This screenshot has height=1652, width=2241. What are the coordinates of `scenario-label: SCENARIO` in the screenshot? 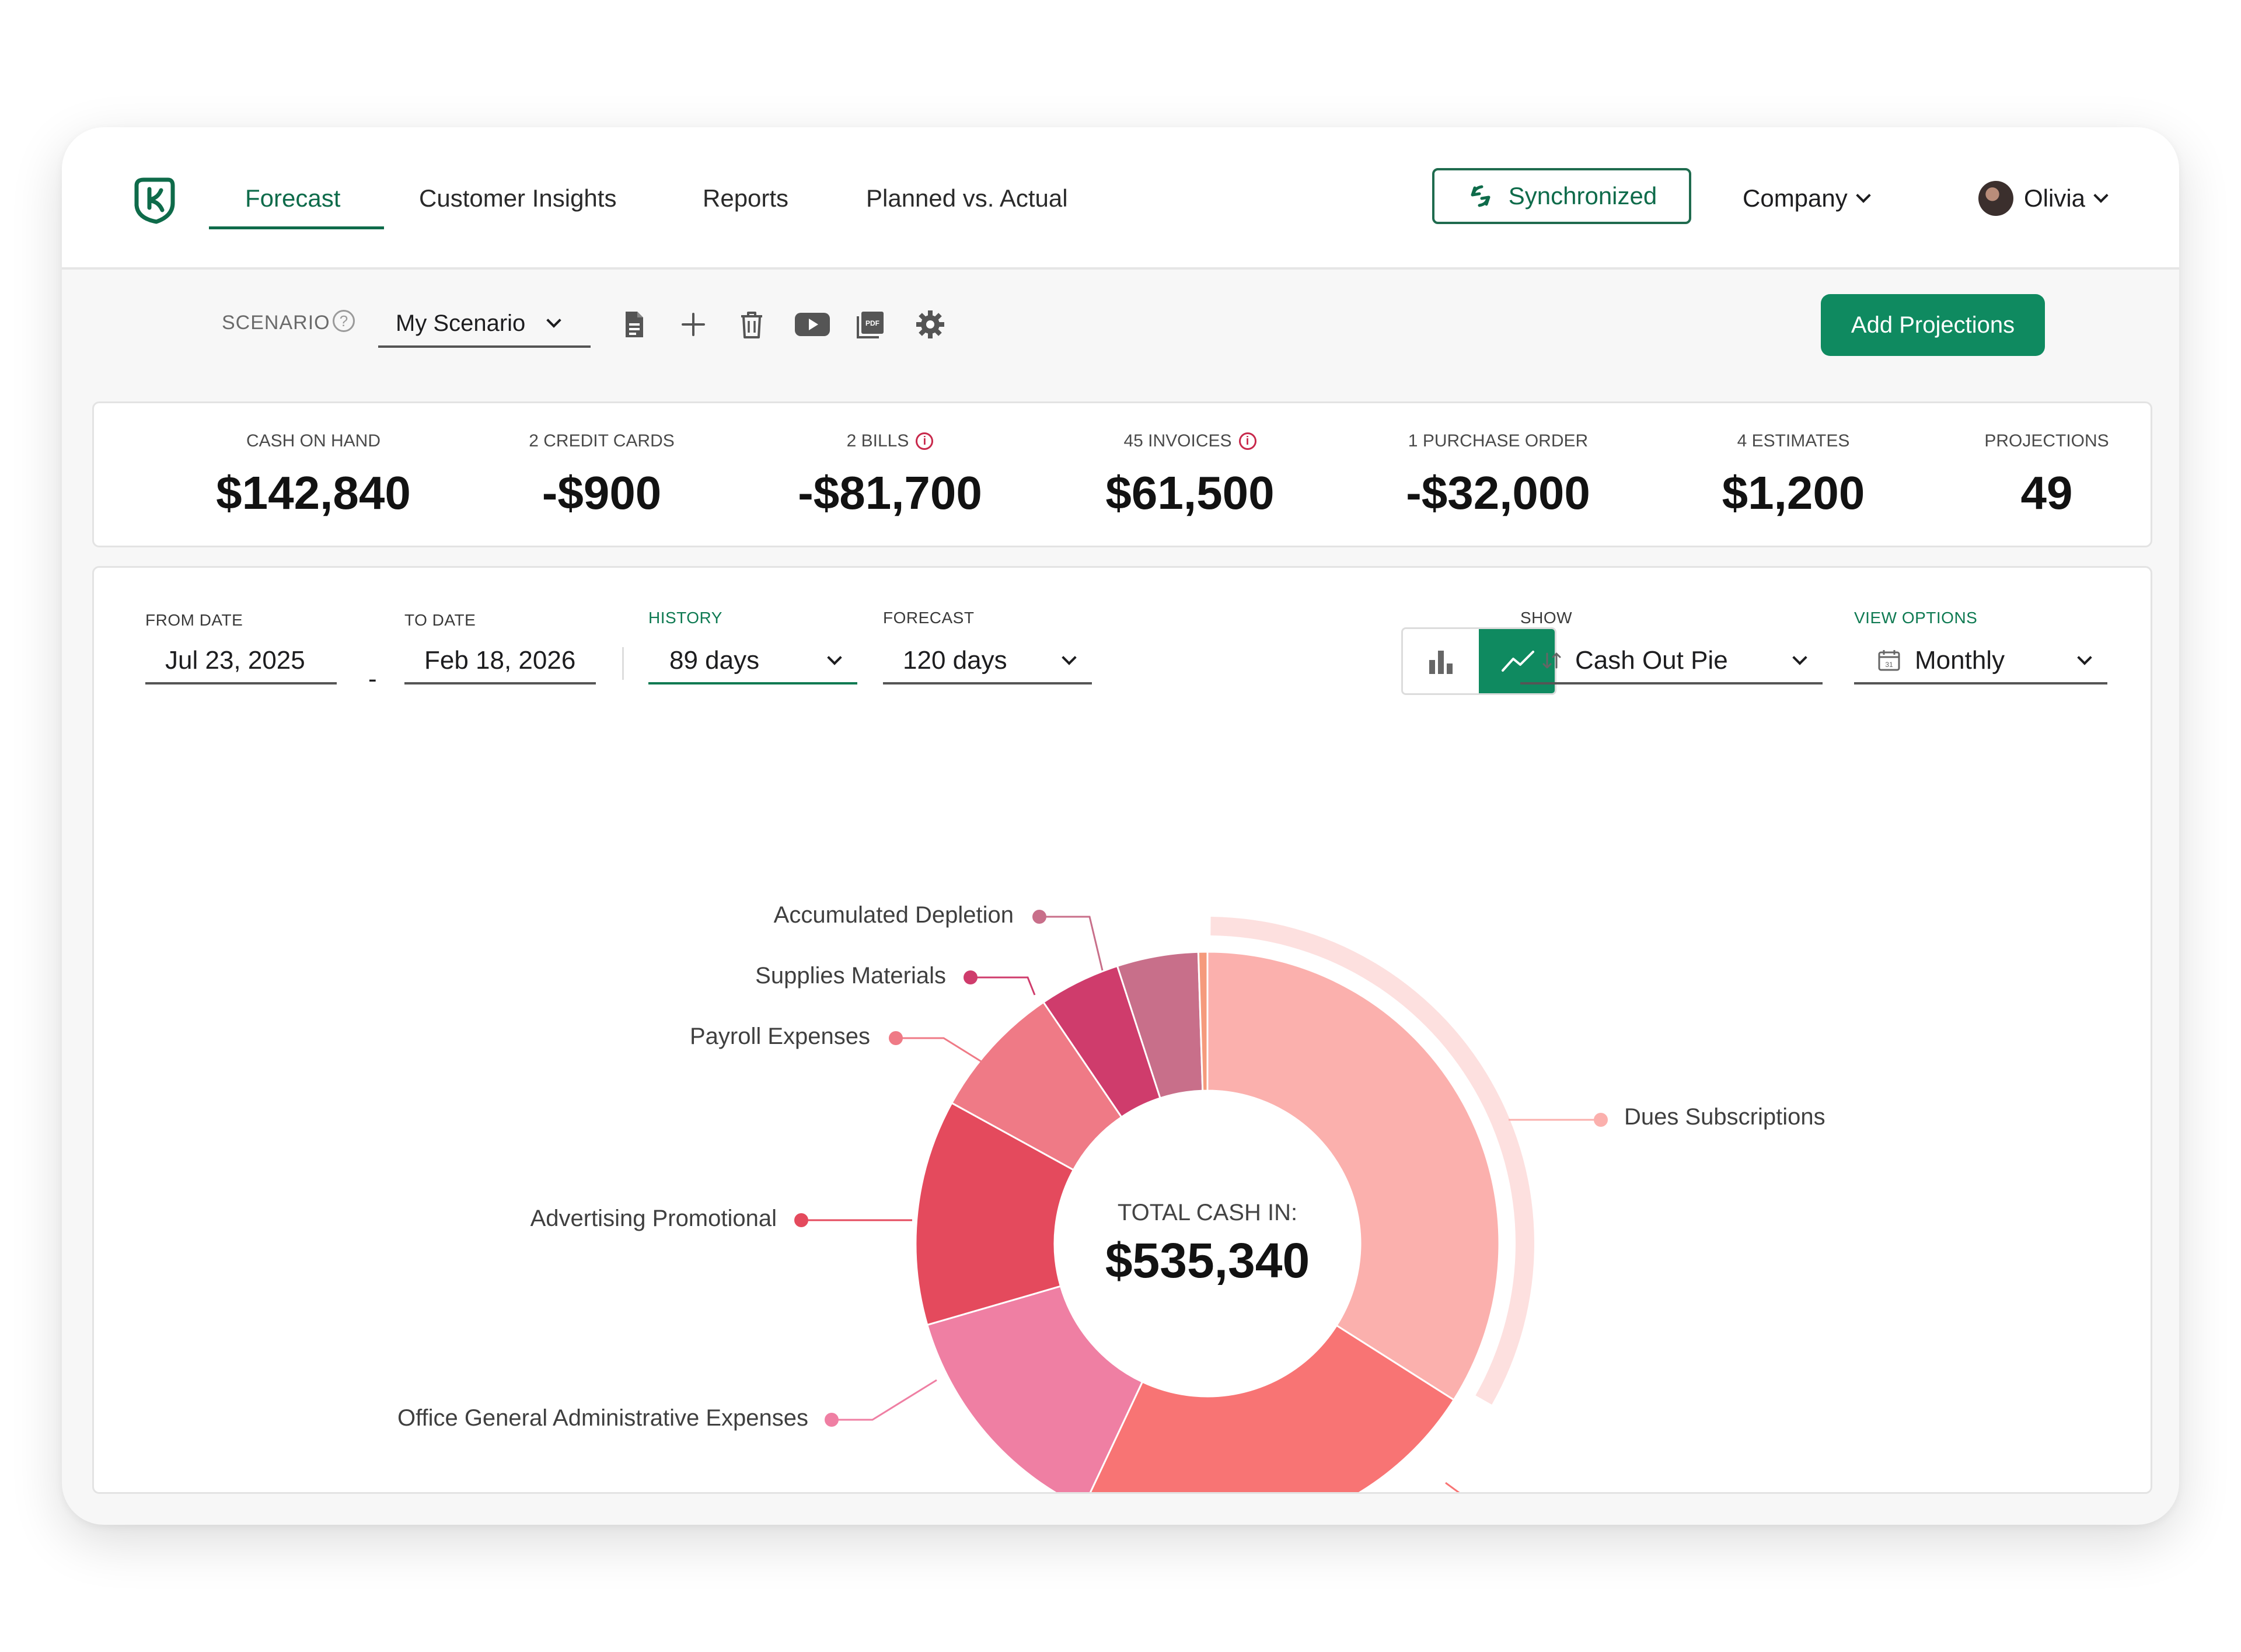 It's located at (276, 323).